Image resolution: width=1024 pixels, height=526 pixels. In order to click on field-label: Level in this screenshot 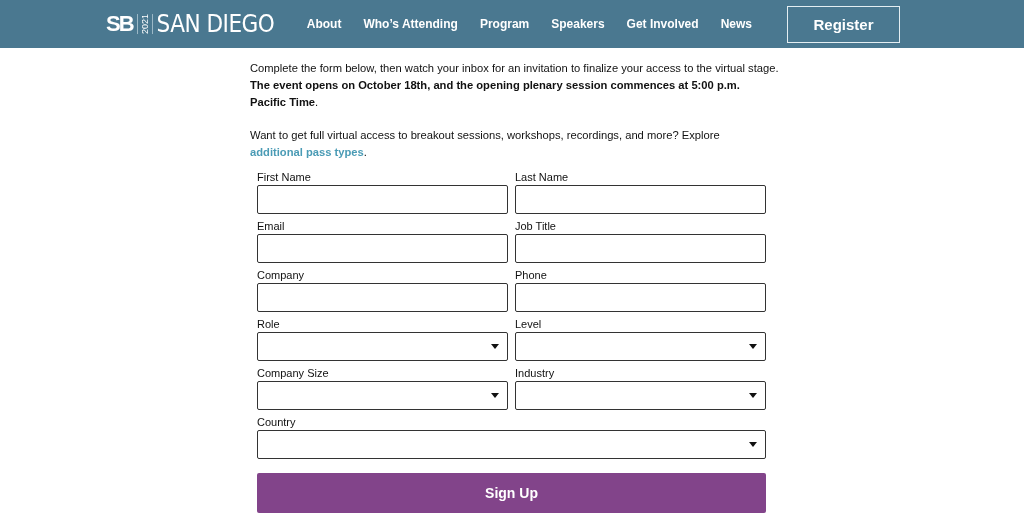, I will do `click(529, 324)`.